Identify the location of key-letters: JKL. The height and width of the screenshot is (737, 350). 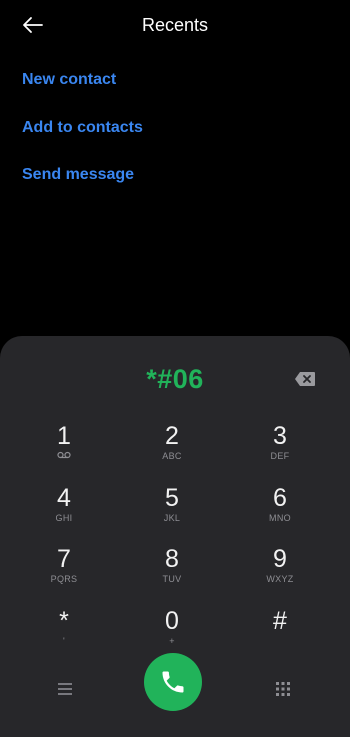
(172, 518).